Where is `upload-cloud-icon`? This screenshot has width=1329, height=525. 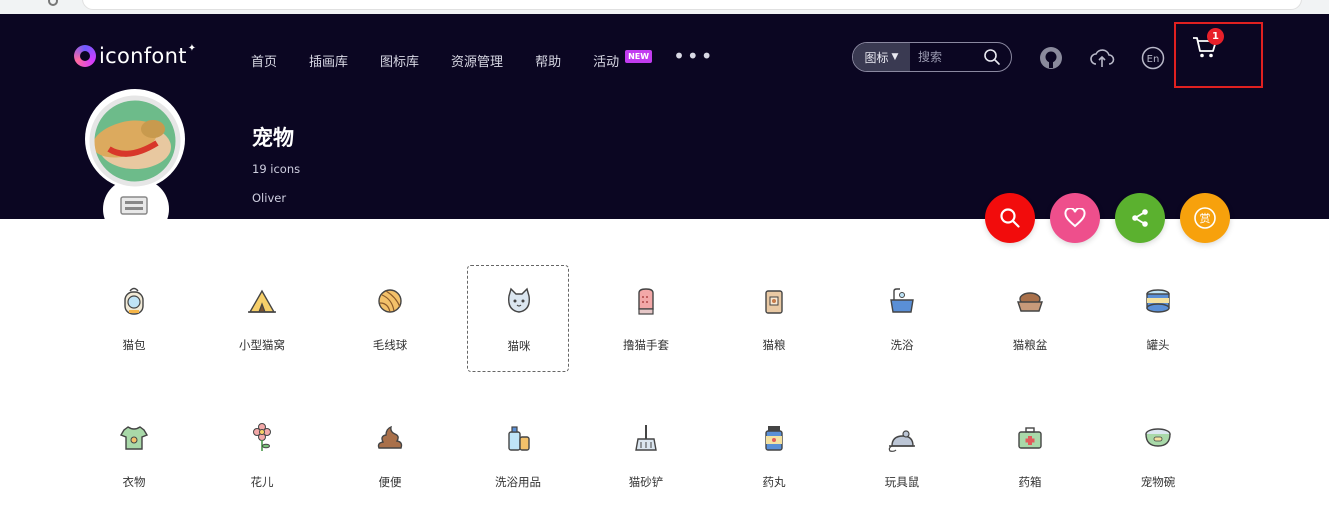 upload-cloud-icon is located at coordinates (1102, 58).